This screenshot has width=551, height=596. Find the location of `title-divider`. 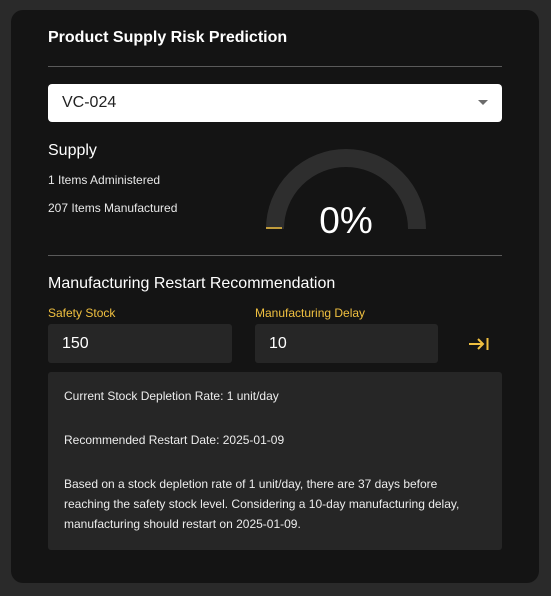

title-divider is located at coordinates (275, 66).